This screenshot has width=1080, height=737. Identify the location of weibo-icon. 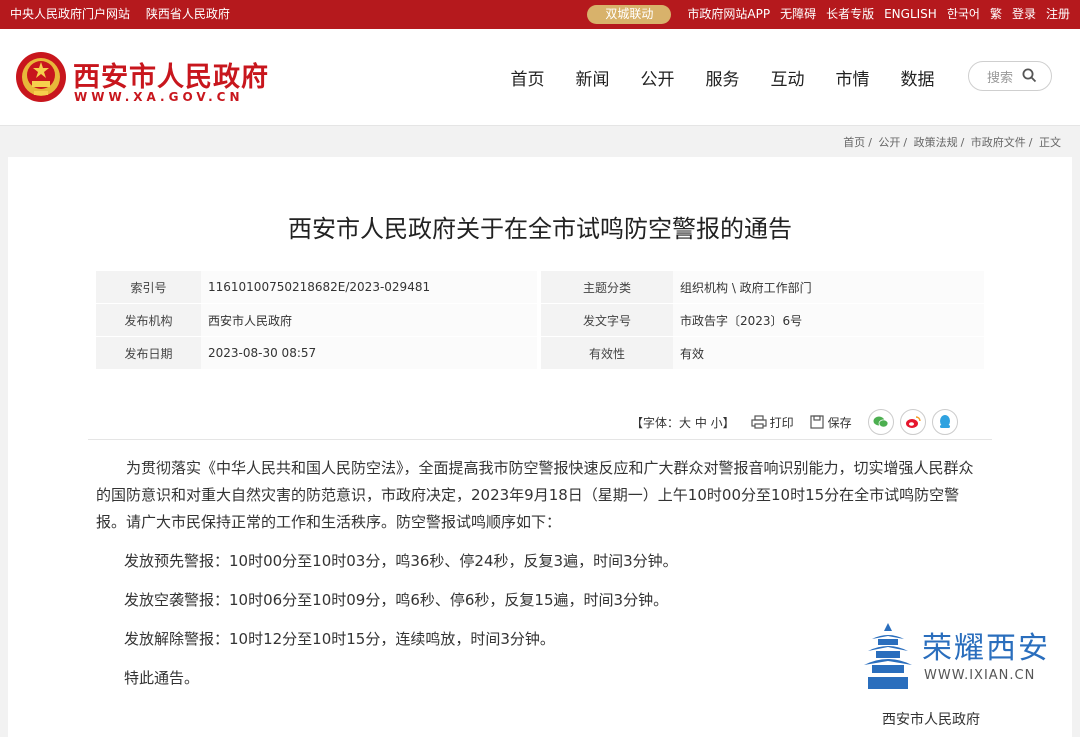
(913, 422).